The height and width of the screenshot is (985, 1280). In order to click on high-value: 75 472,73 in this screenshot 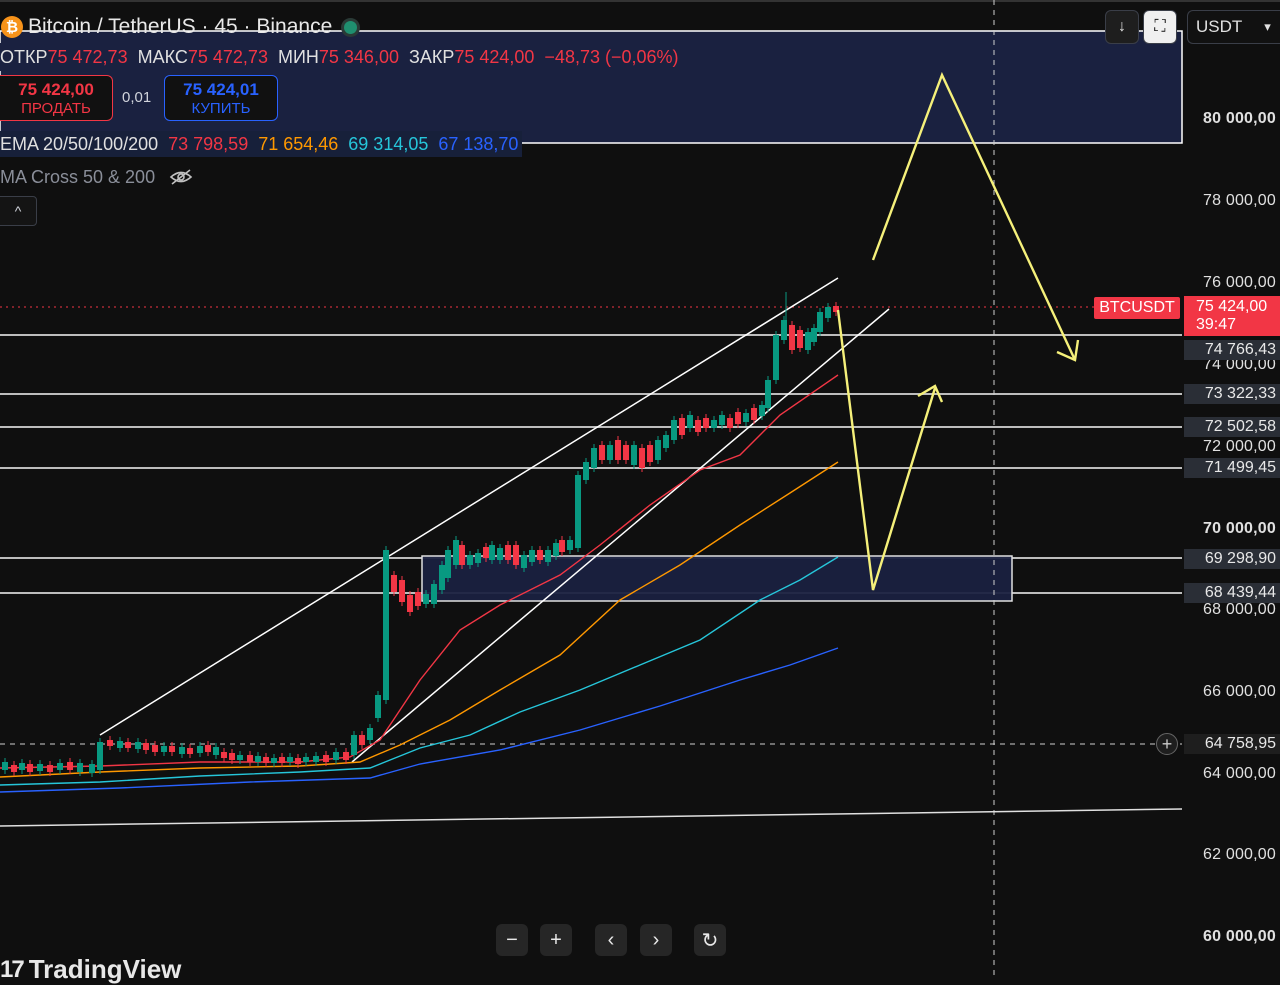, I will do `click(227, 56)`.